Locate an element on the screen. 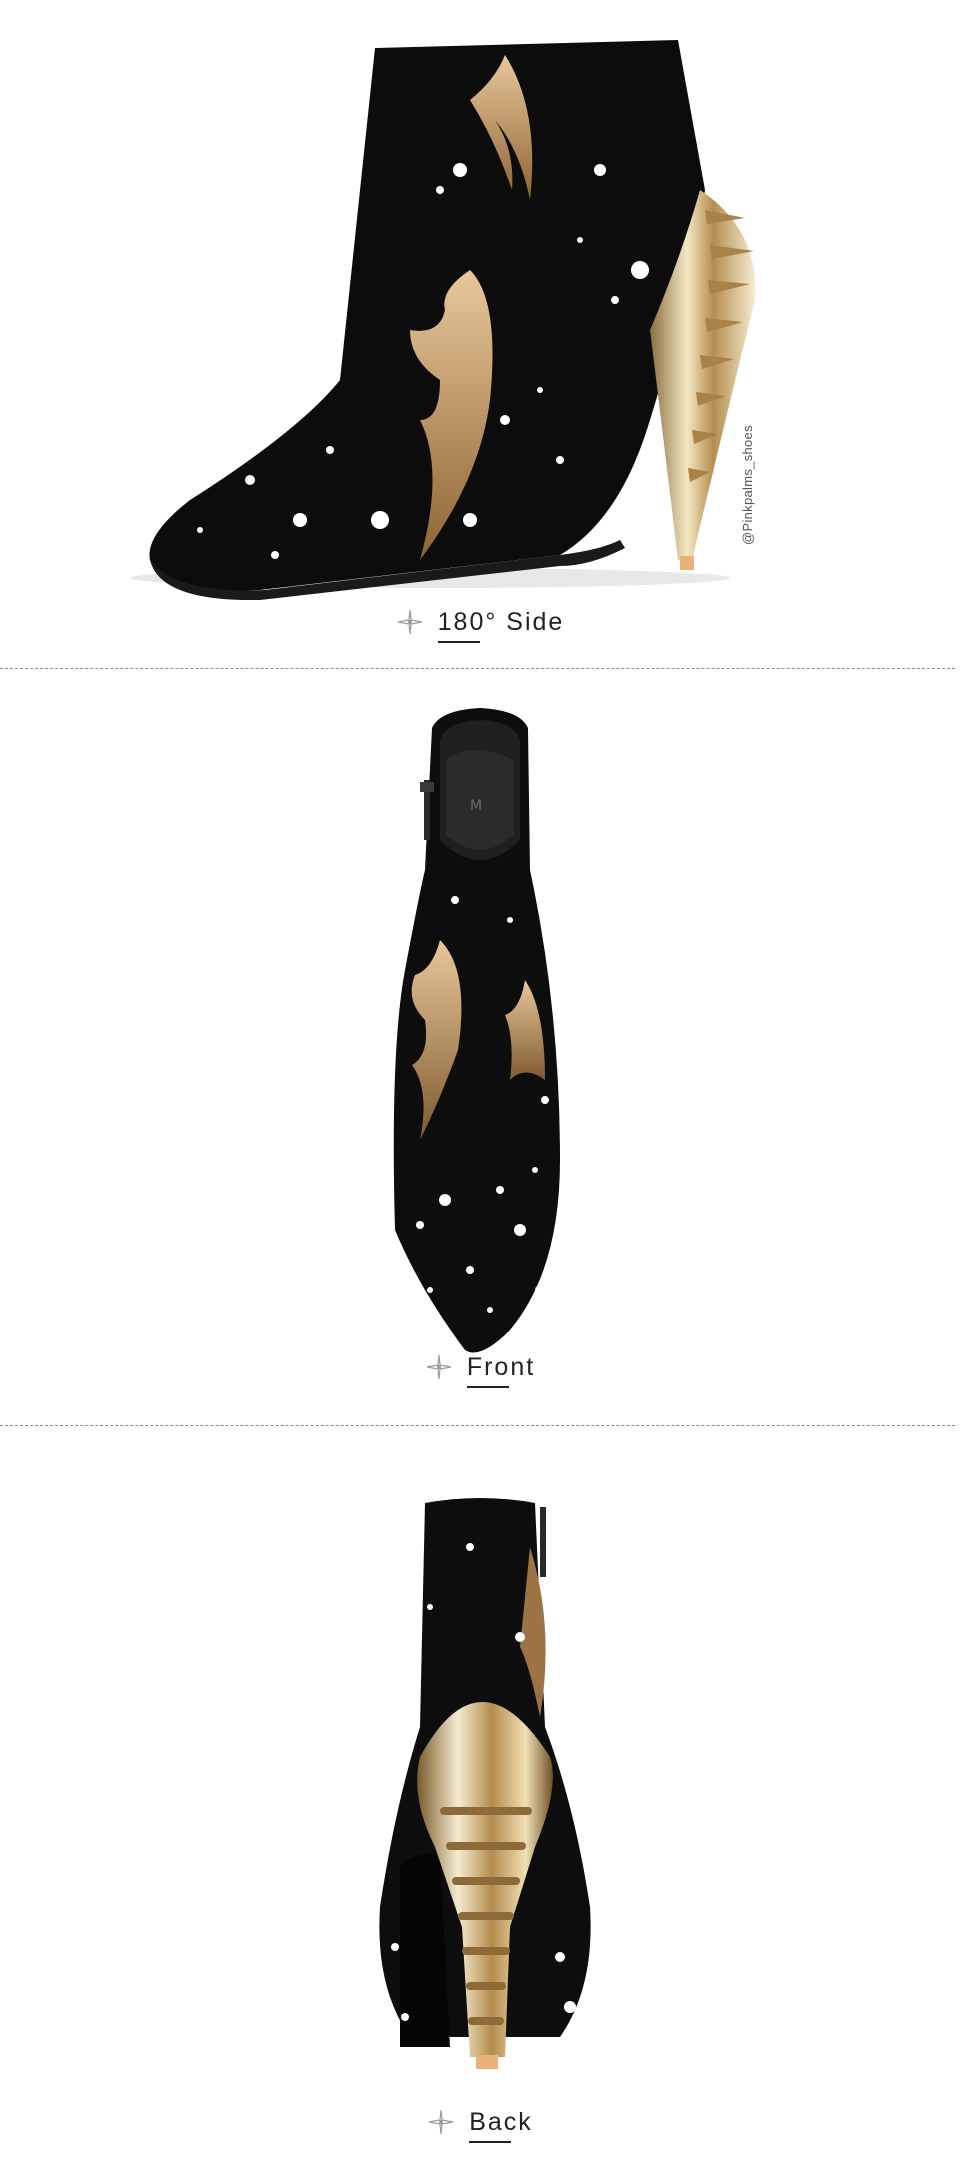 The image size is (960, 2173). caption-label-wrap: Back is located at coordinates (501, 2125).